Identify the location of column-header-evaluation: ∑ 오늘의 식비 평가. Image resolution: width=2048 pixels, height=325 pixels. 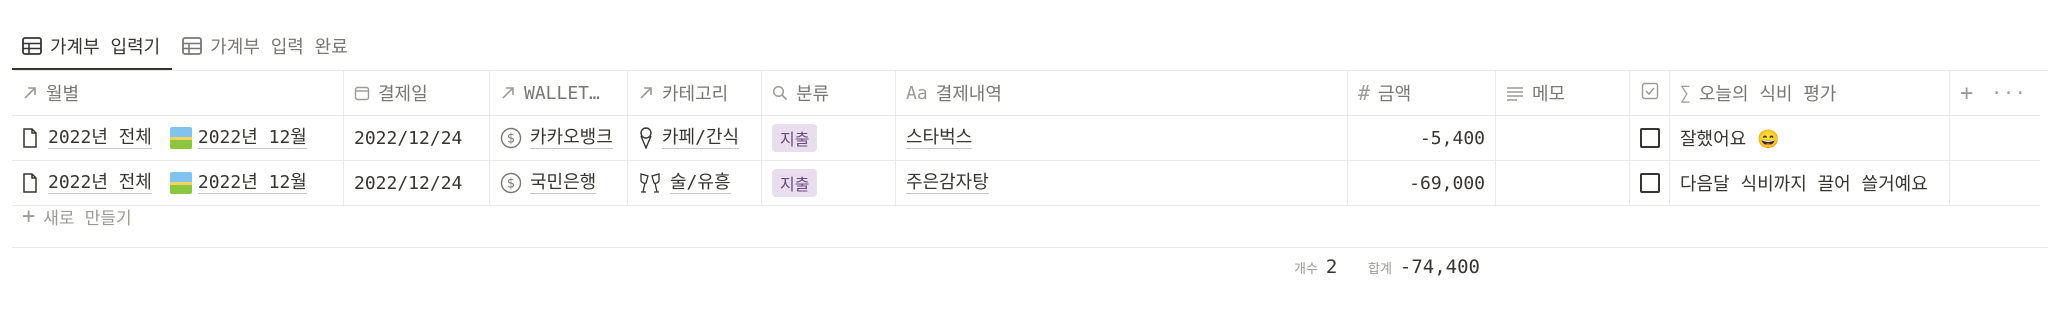
(1810, 93).